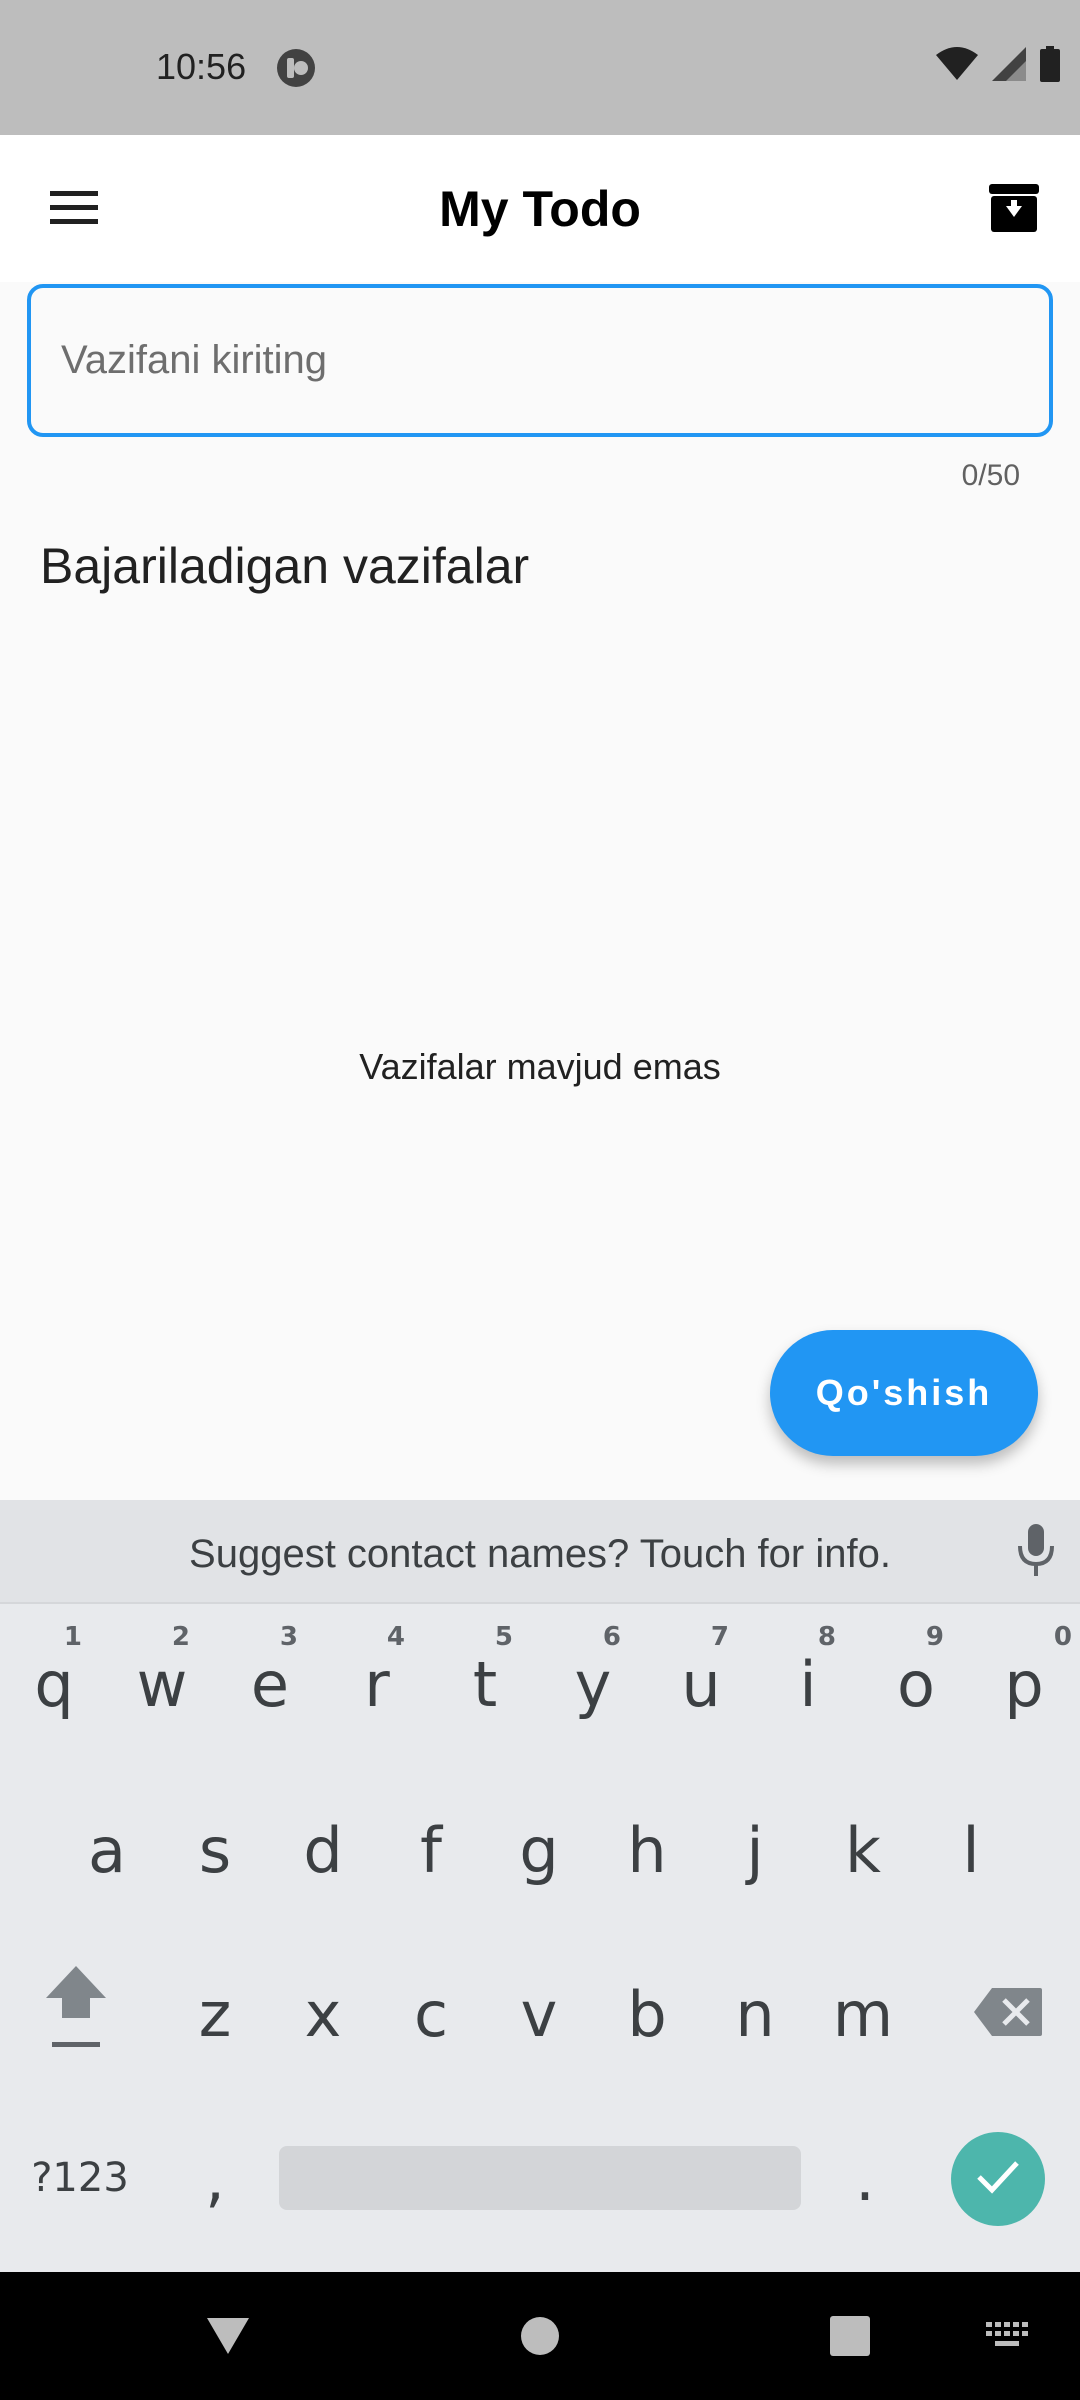 Image resolution: width=1080 pixels, height=2400 pixels. I want to click on key-label: q, so click(54, 1684).